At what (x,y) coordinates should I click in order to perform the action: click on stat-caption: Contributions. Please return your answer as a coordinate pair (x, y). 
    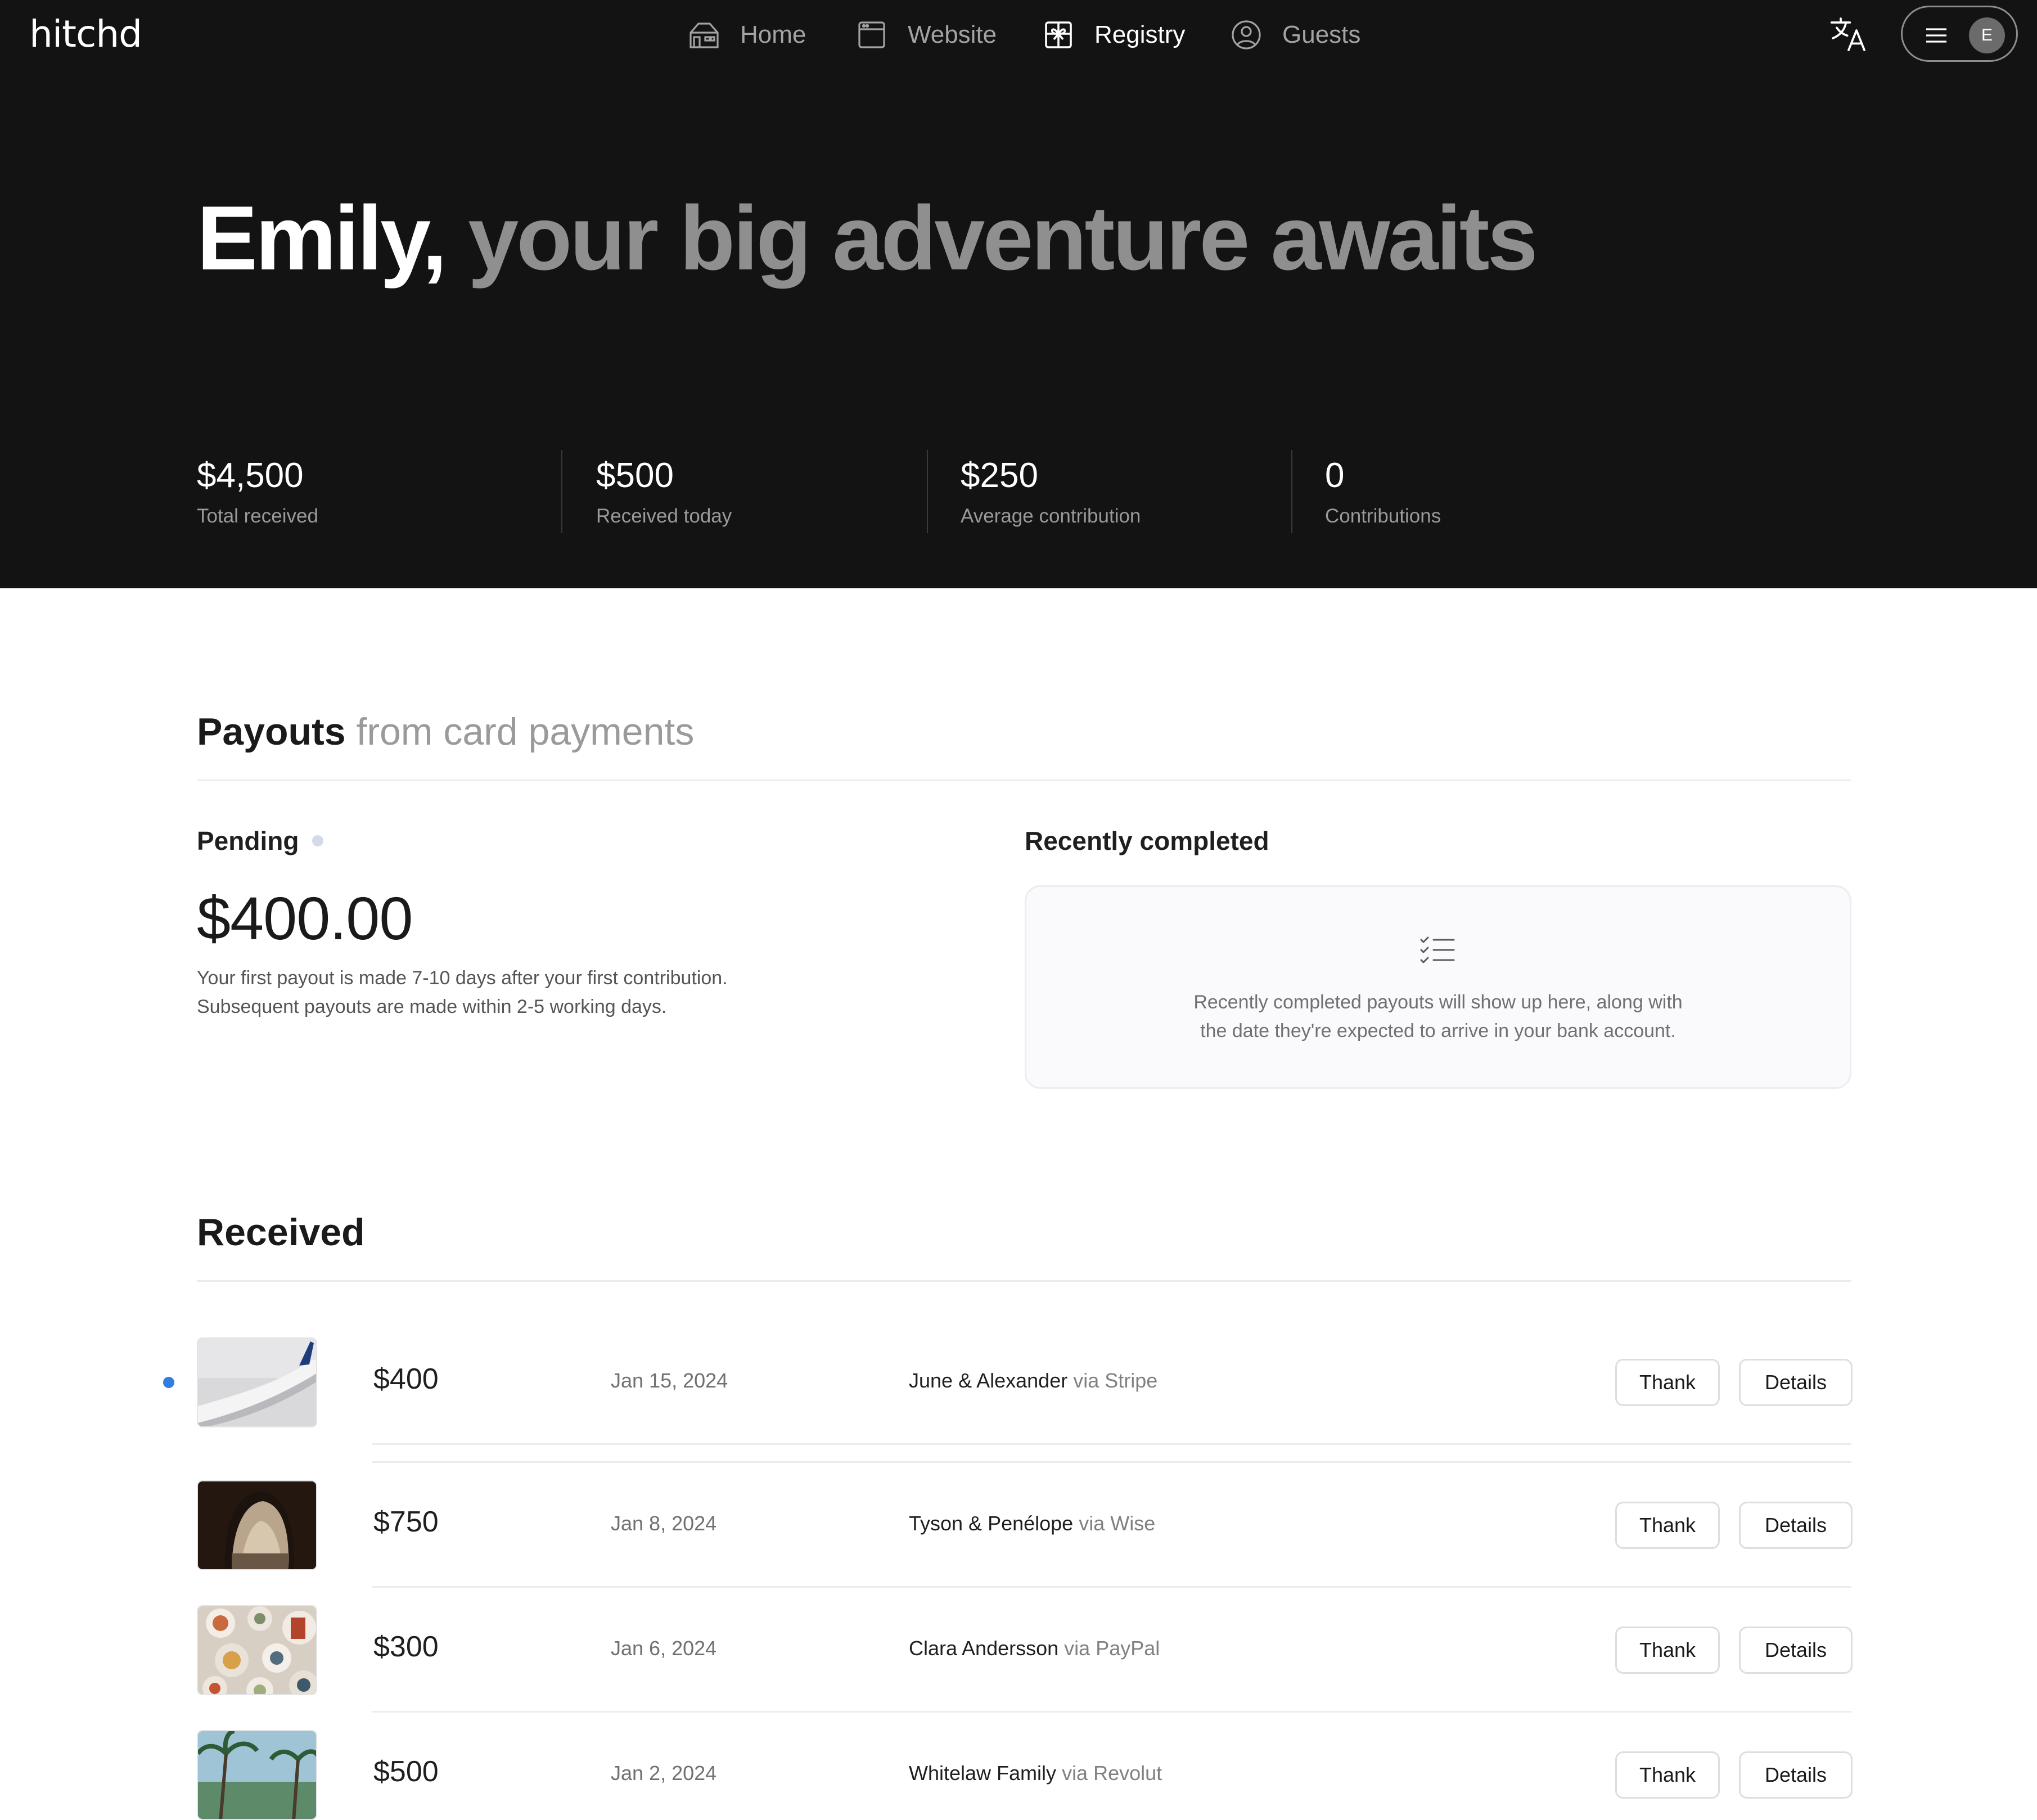
    Looking at the image, I should click on (1383, 516).